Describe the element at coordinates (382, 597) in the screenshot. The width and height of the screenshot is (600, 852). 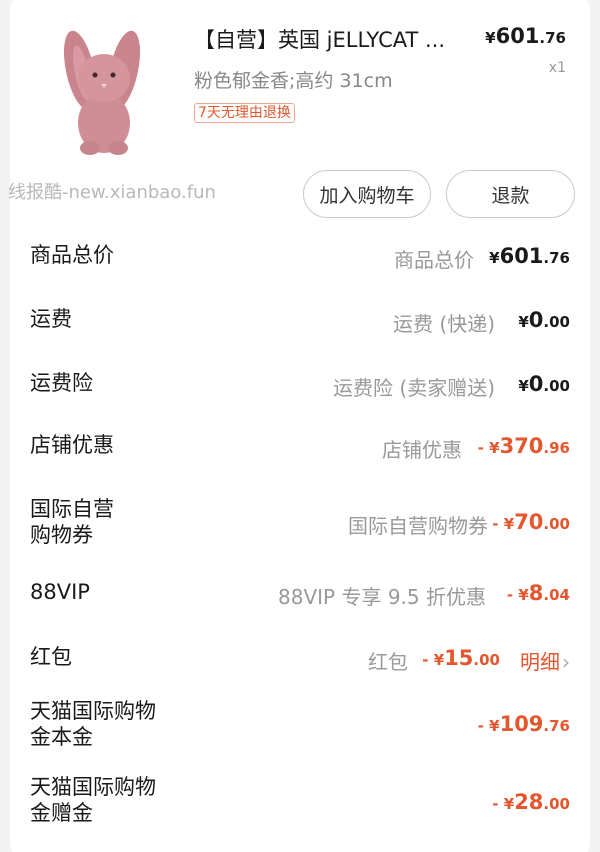
I see `price-row-description: 88VIP 专享 9.5 折优惠` at that location.